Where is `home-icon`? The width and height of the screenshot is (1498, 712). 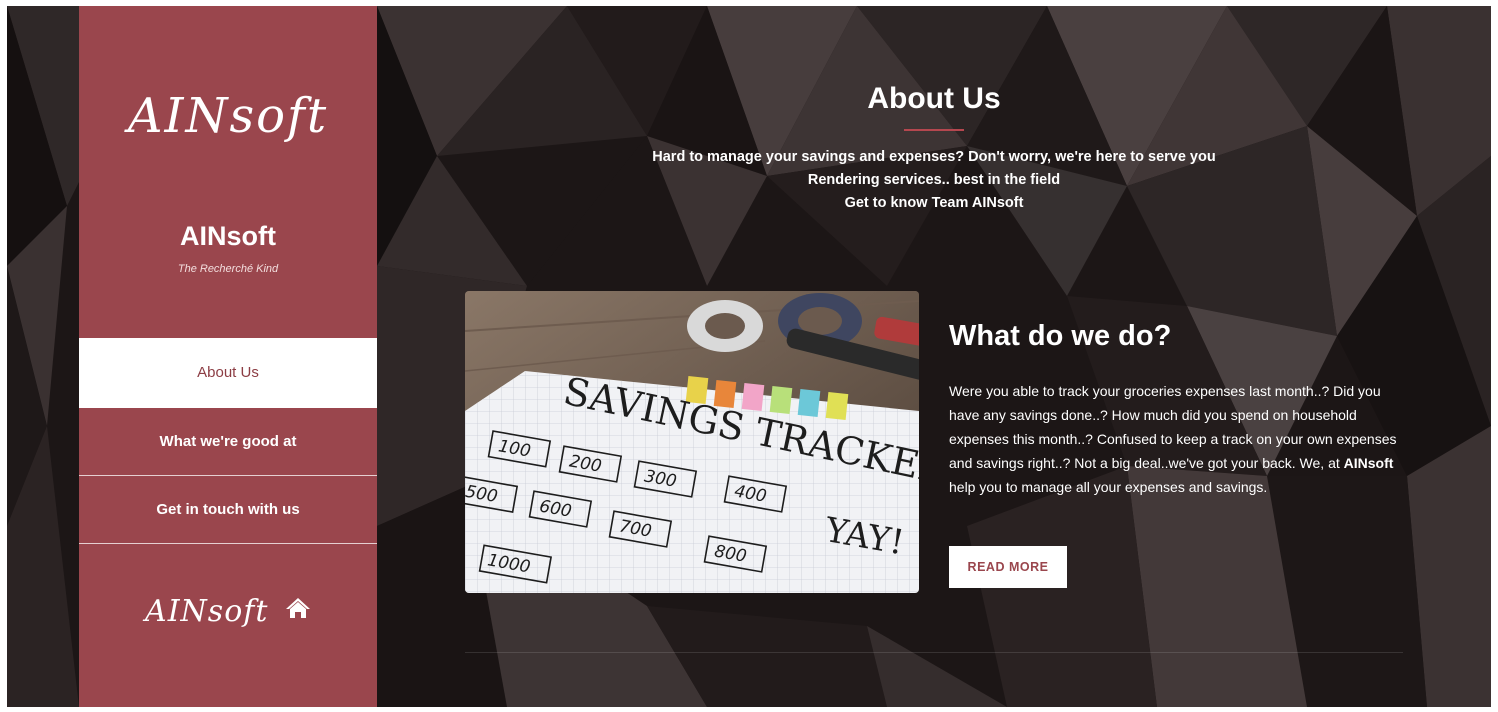
home-icon is located at coordinates (298, 609).